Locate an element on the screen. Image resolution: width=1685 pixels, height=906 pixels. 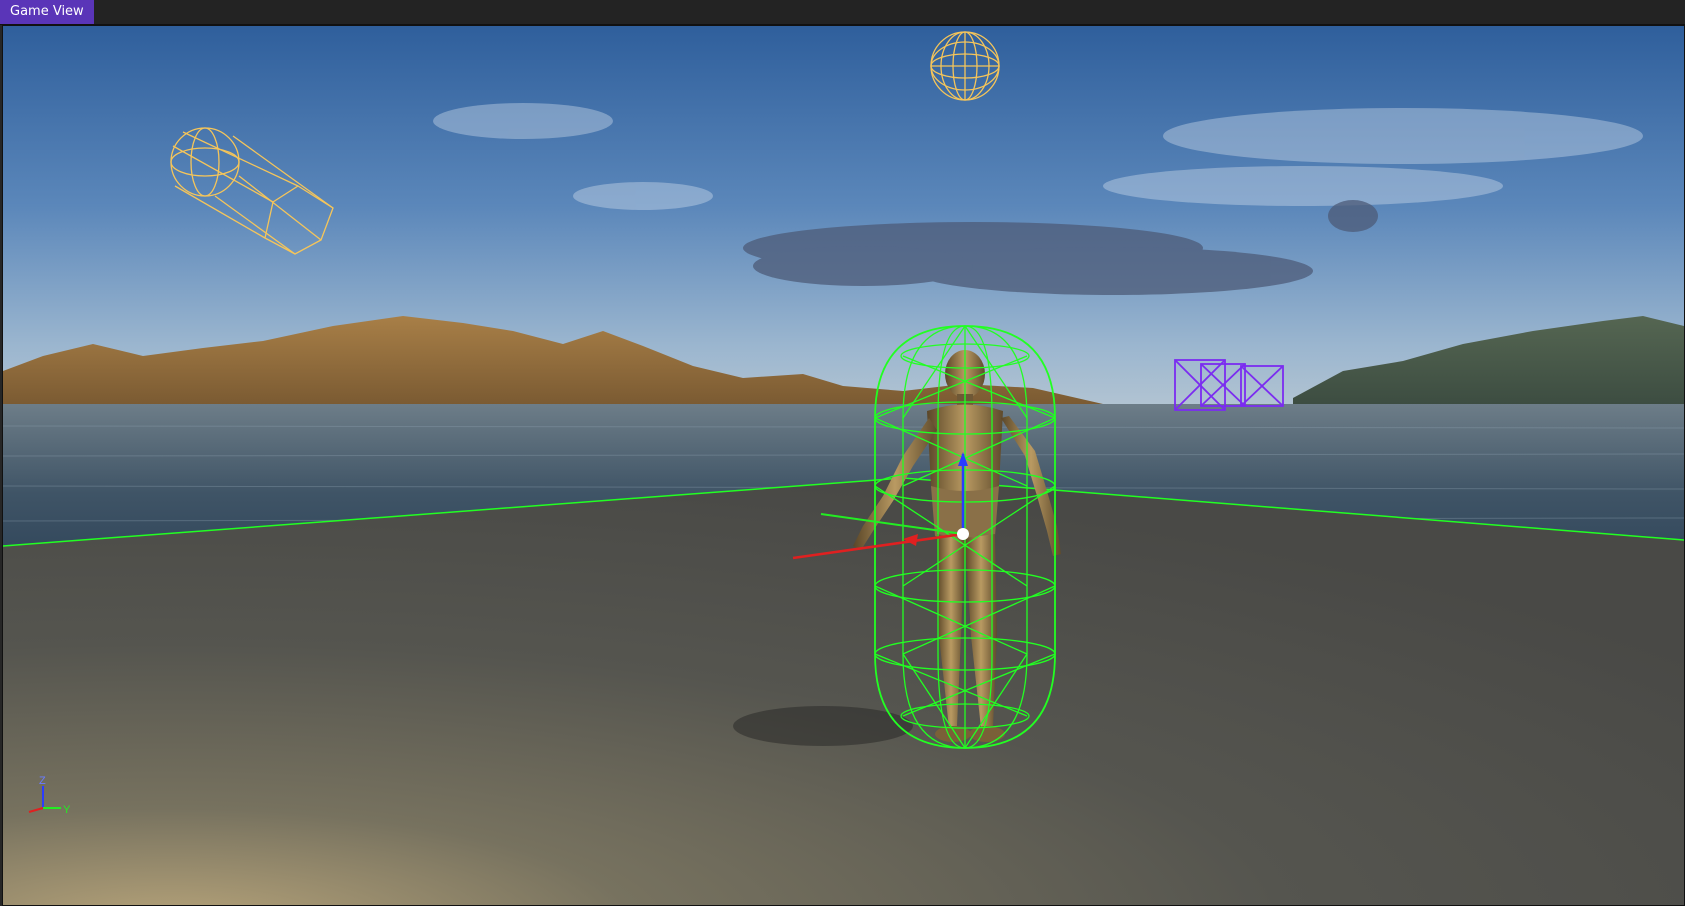
panel-title-bar: Game View is located at coordinates (842, 12).